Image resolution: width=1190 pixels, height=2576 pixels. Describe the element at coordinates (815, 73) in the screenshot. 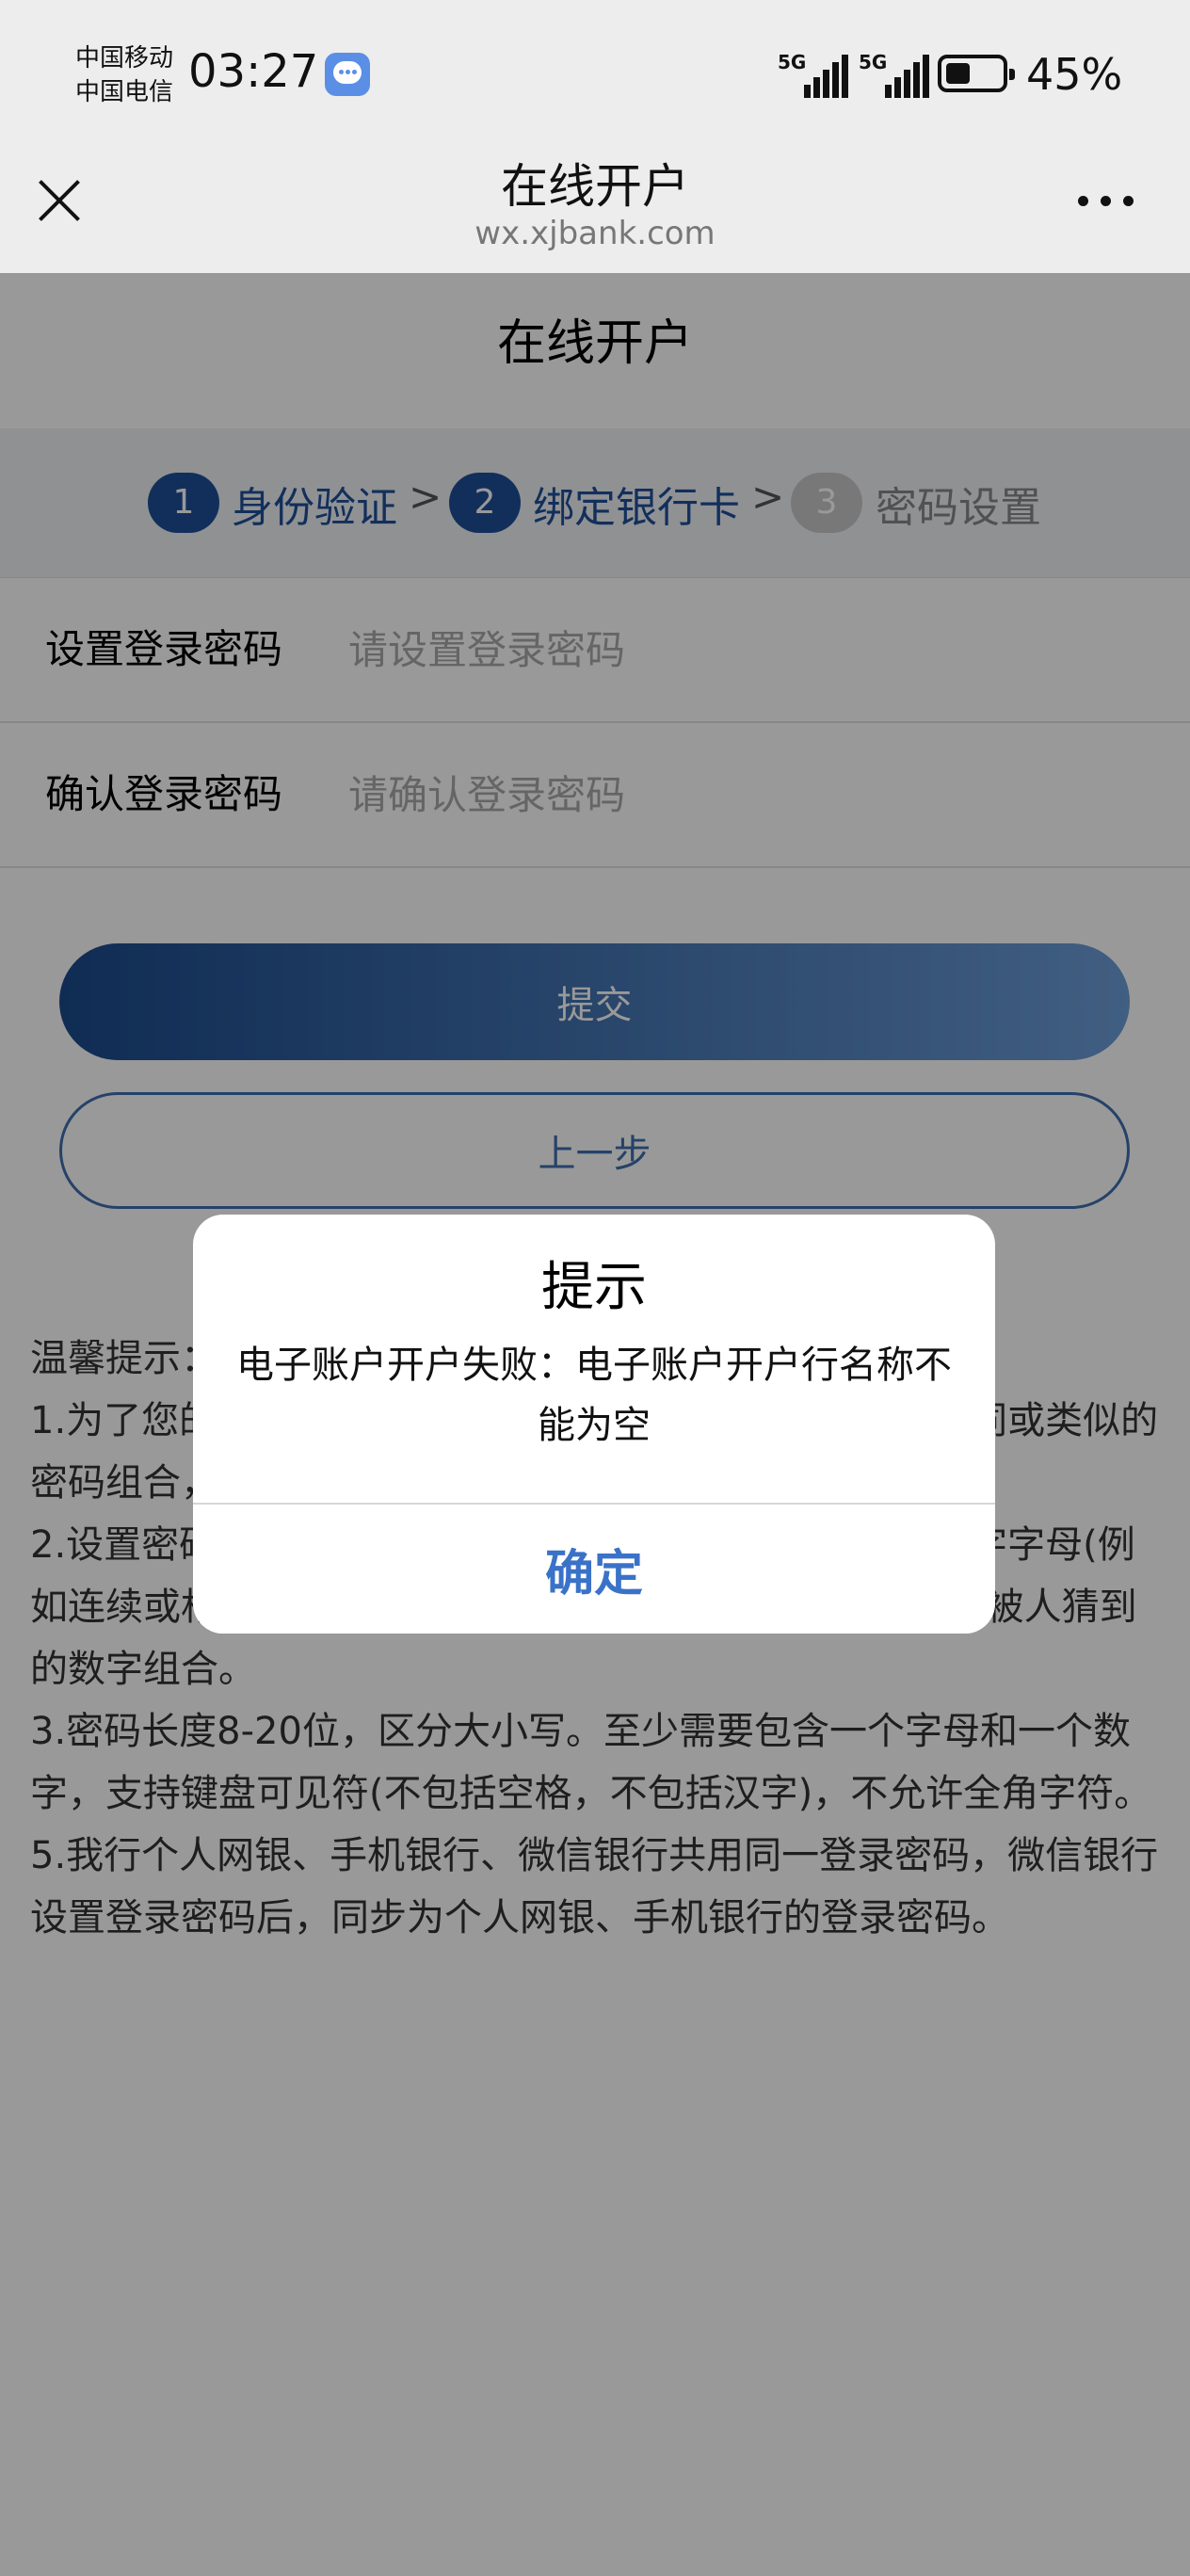

I see `signal-1-icon: 5G` at that location.